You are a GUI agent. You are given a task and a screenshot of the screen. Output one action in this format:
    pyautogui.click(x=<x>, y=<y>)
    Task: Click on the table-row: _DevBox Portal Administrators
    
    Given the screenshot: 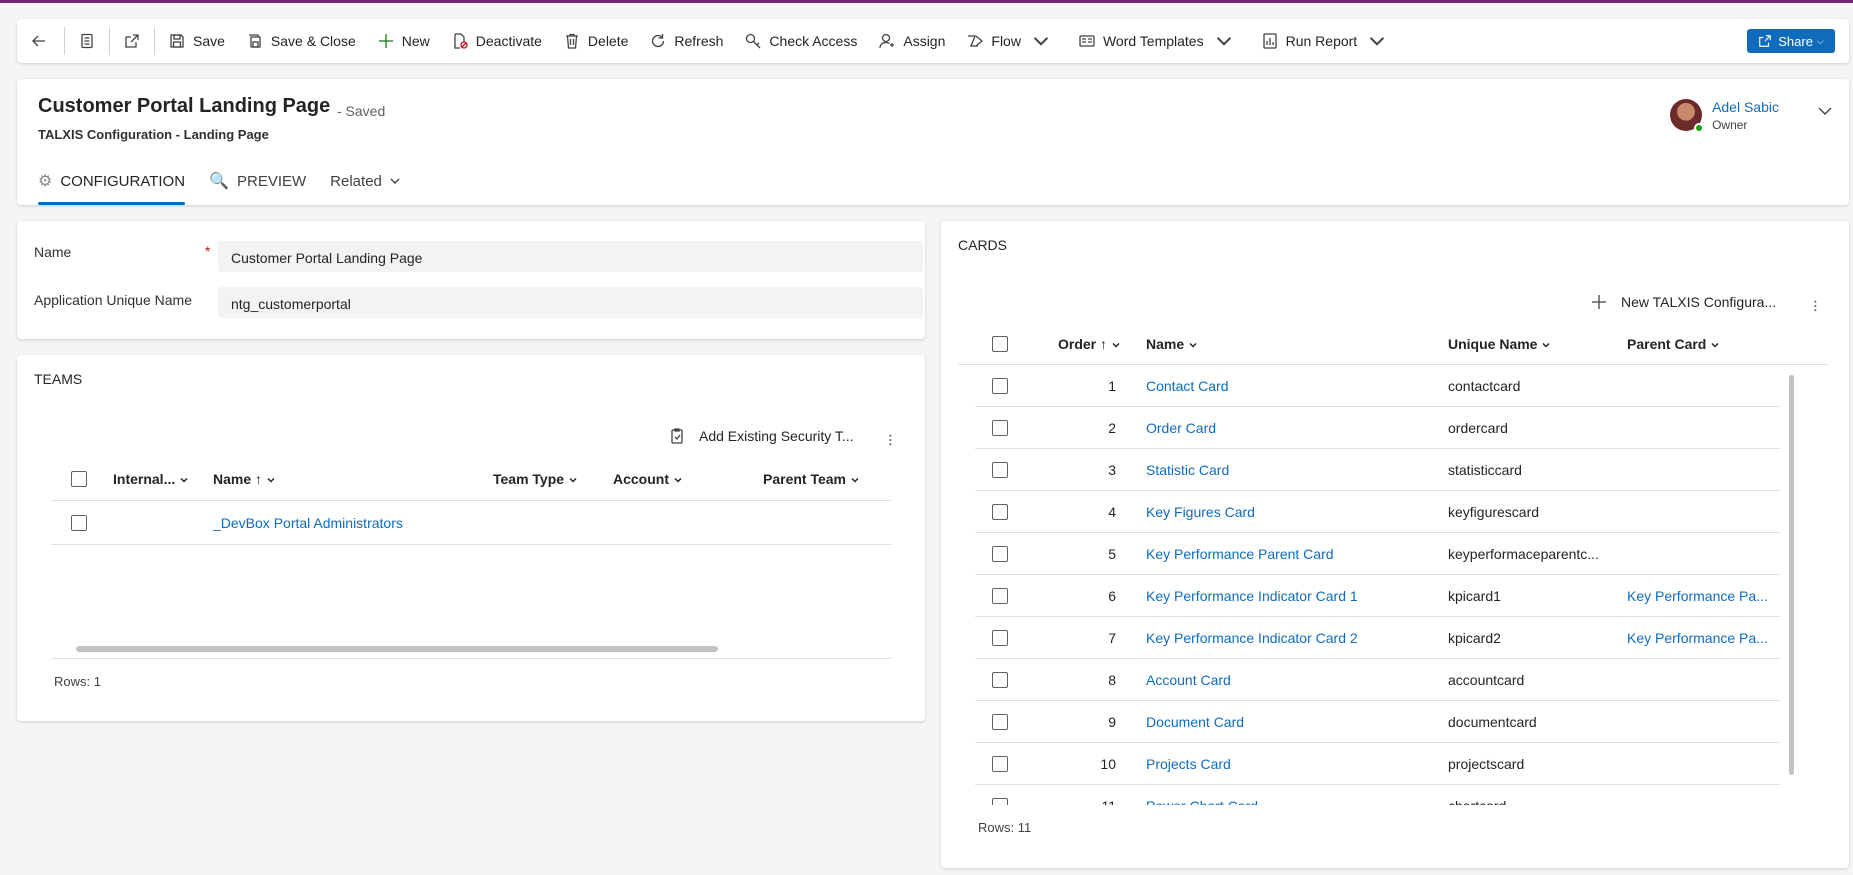 What is the action you would take?
    pyautogui.click(x=471, y=523)
    